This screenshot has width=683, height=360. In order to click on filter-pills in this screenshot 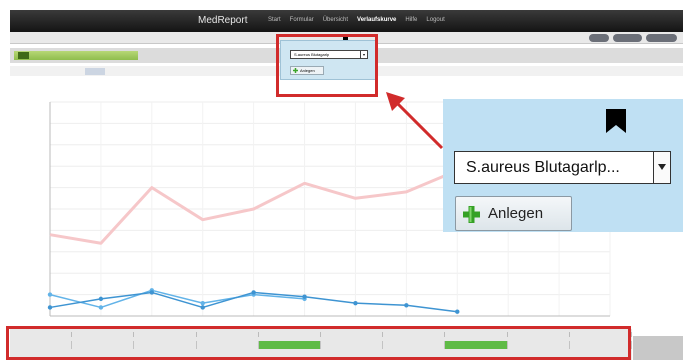, I will do `click(632, 38)`.